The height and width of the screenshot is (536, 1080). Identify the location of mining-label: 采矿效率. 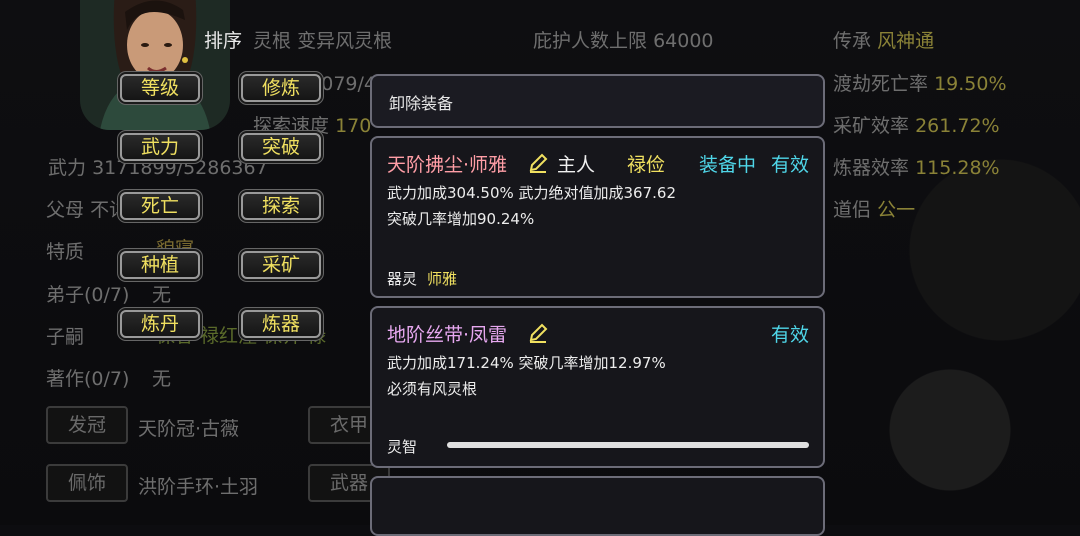
(871, 126).